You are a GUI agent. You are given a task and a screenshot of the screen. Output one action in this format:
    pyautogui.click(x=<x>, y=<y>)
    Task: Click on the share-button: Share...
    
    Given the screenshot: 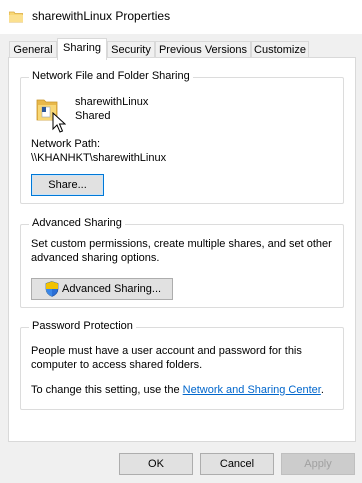 What is the action you would take?
    pyautogui.click(x=67, y=185)
    